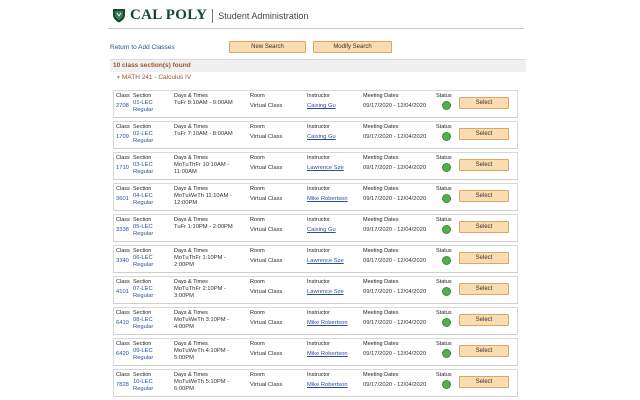  Describe the element at coordinates (143, 199) in the screenshot. I see `section-code: 04-LEC Regular` at that location.